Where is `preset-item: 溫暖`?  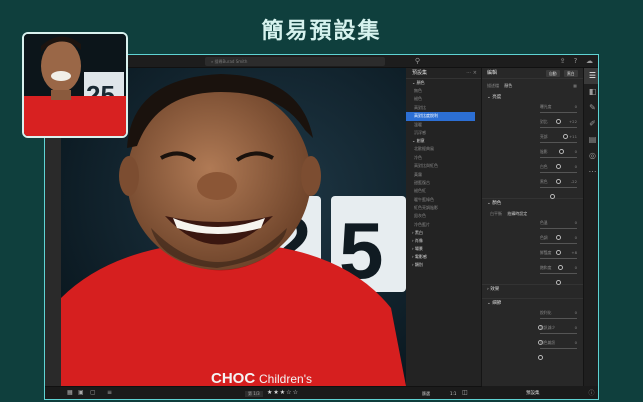
preset-item: 溫暖 is located at coordinates (443, 125).